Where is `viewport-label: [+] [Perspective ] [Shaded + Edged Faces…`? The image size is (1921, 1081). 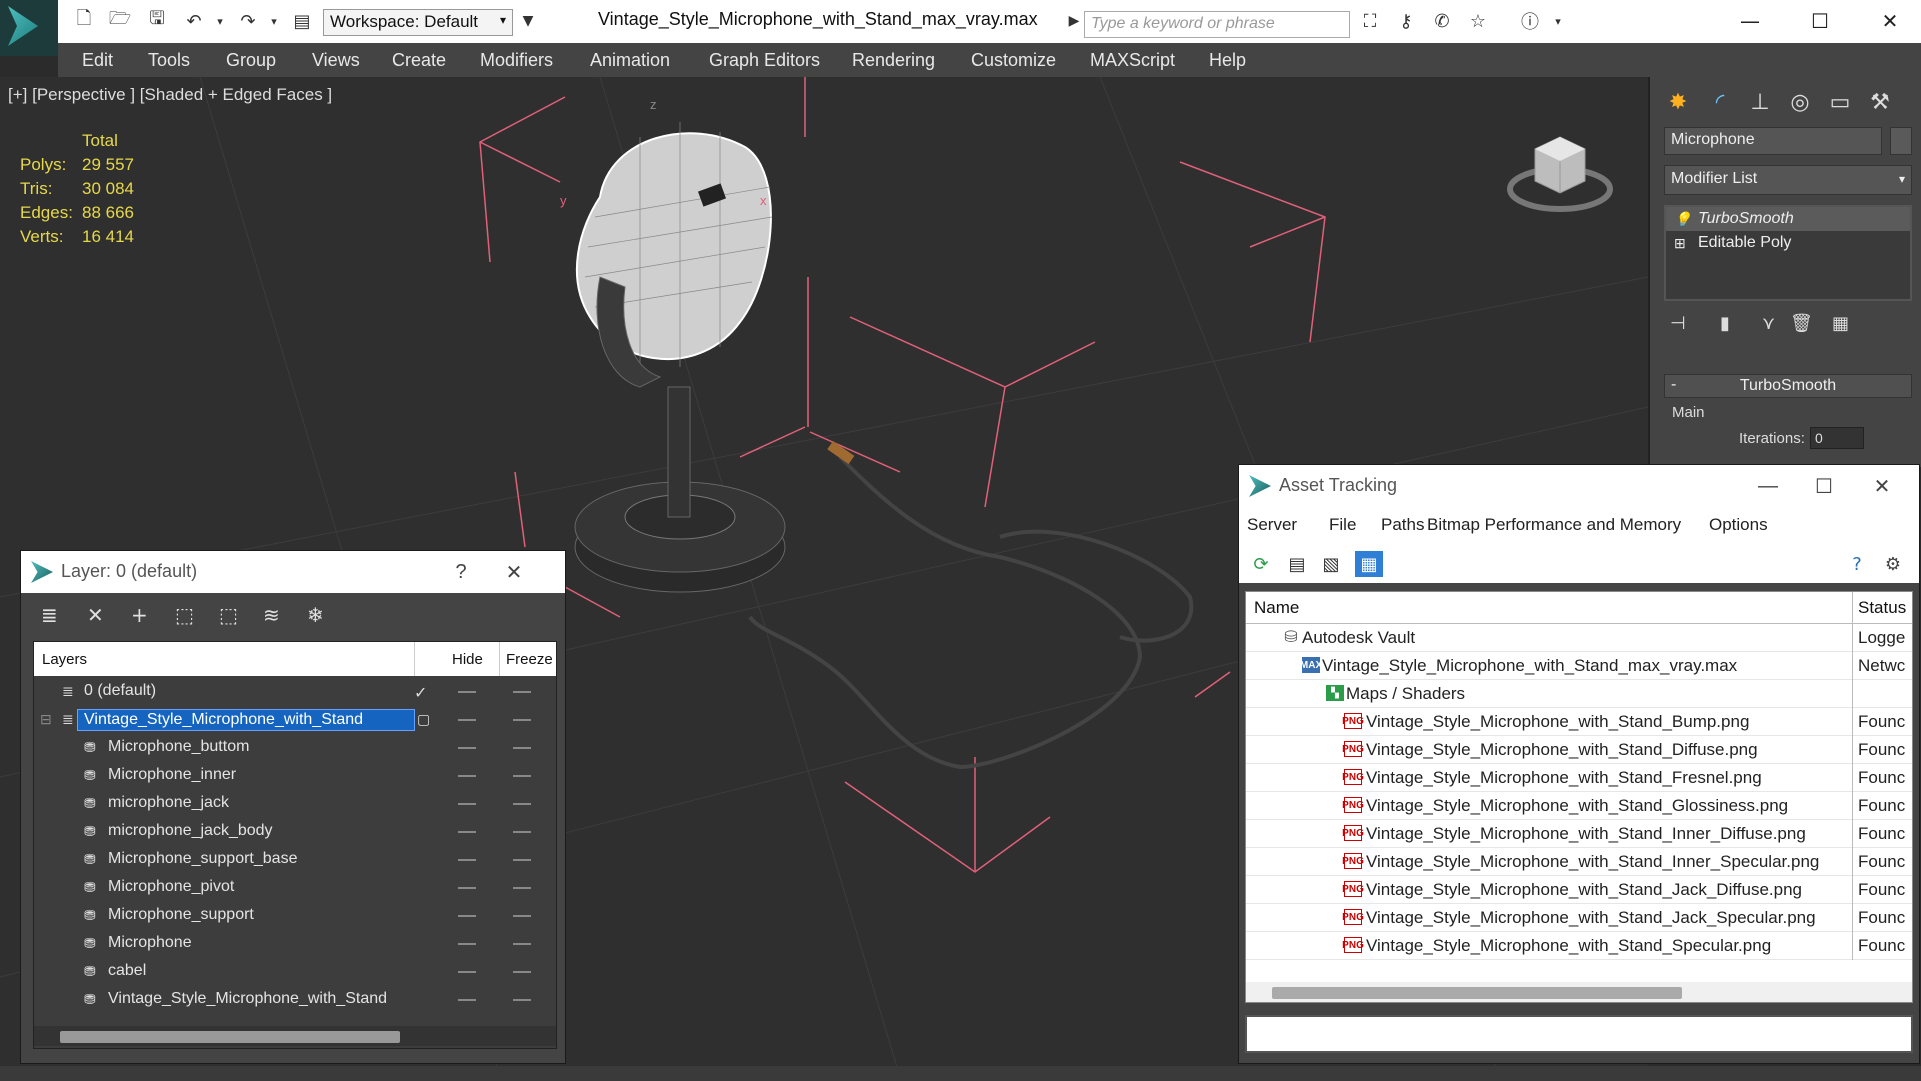 viewport-label: [+] [Perspective ] [Shaded + Edged Faces… is located at coordinates (170, 95).